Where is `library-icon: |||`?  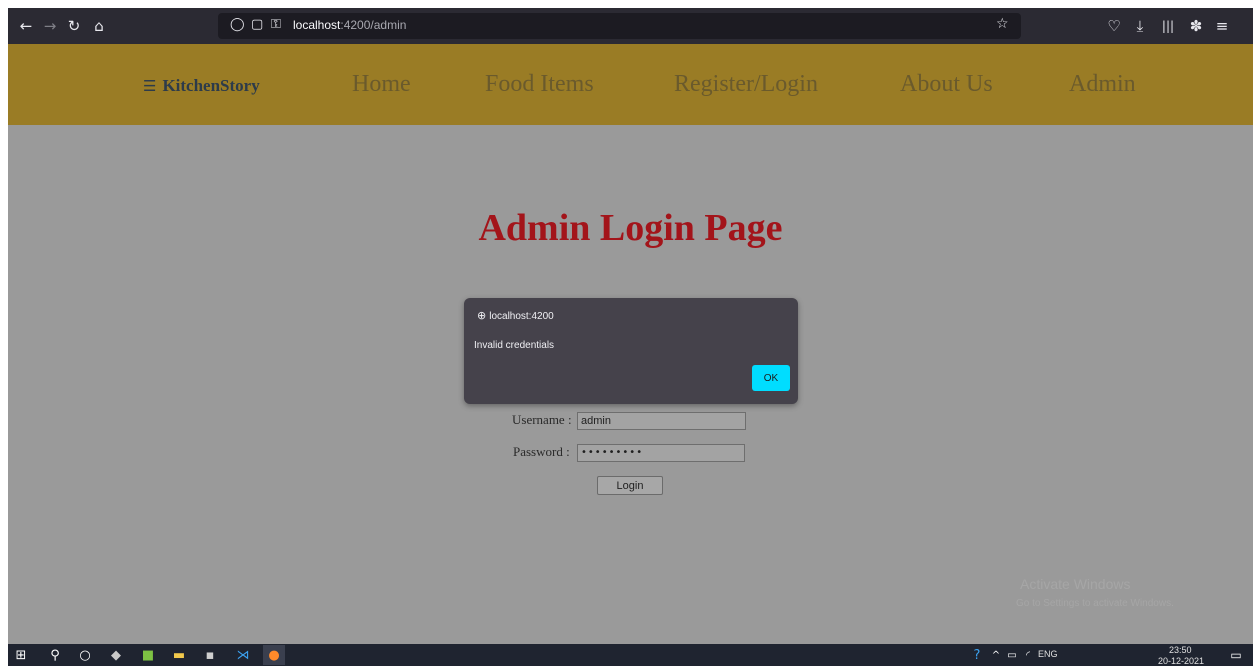 library-icon: ||| is located at coordinates (1168, 26).